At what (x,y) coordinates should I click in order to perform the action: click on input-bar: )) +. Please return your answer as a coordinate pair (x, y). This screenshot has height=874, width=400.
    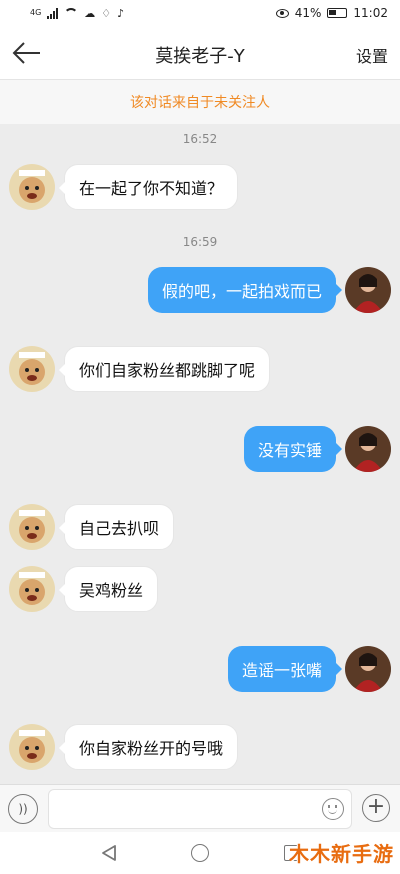
    Looking at the image, I should click on (200, 808).